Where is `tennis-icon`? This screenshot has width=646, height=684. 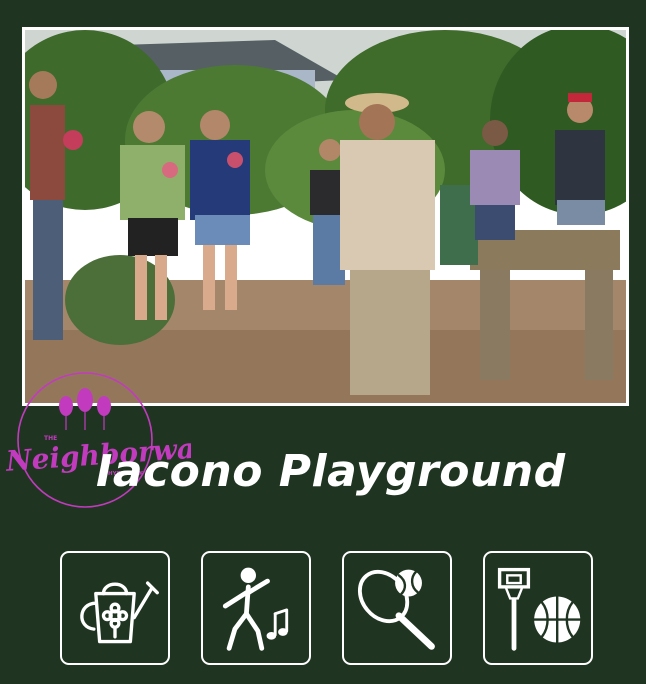 tennis-icon is located at coordinates (396, 609).